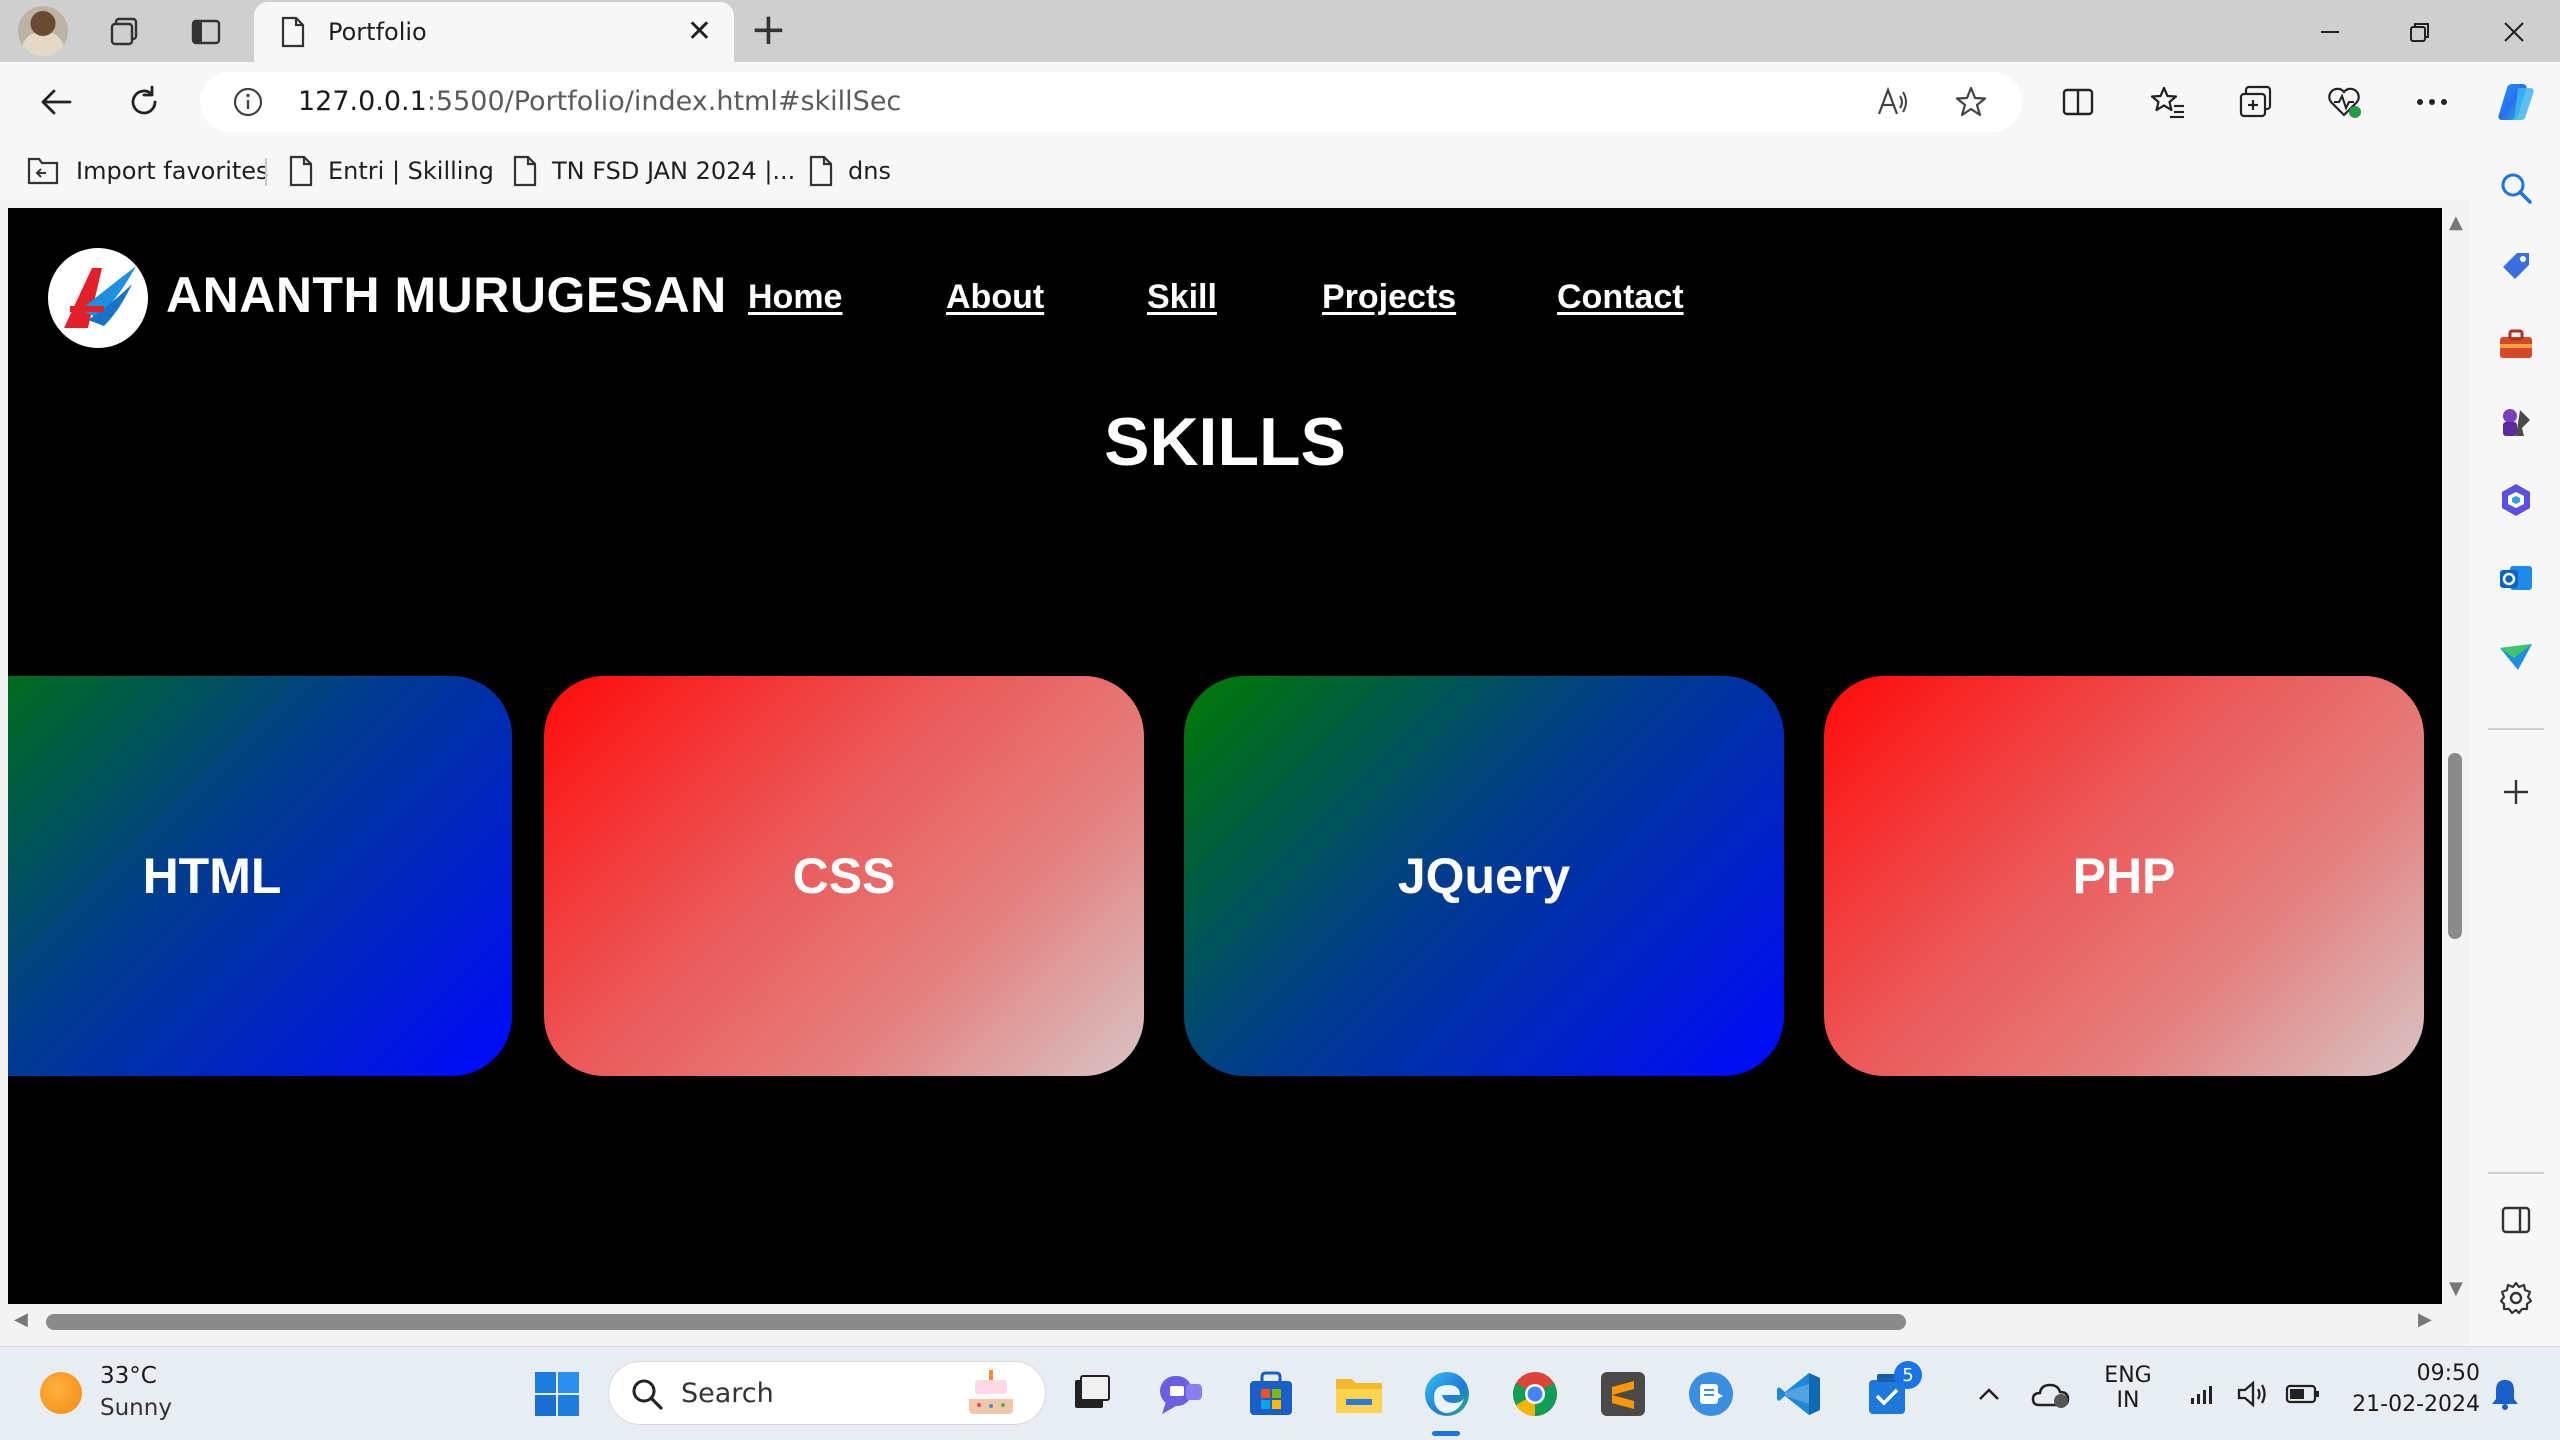 This screenshot has width=2560, height=1440. I want to click on todo-app-icon: 5, so click(1891, 1391).